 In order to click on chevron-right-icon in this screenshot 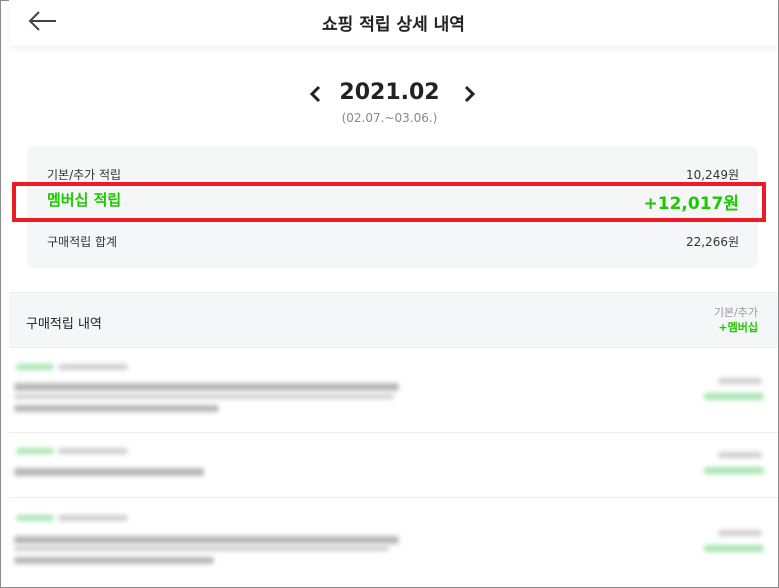, I will do `click(470, 94)`.